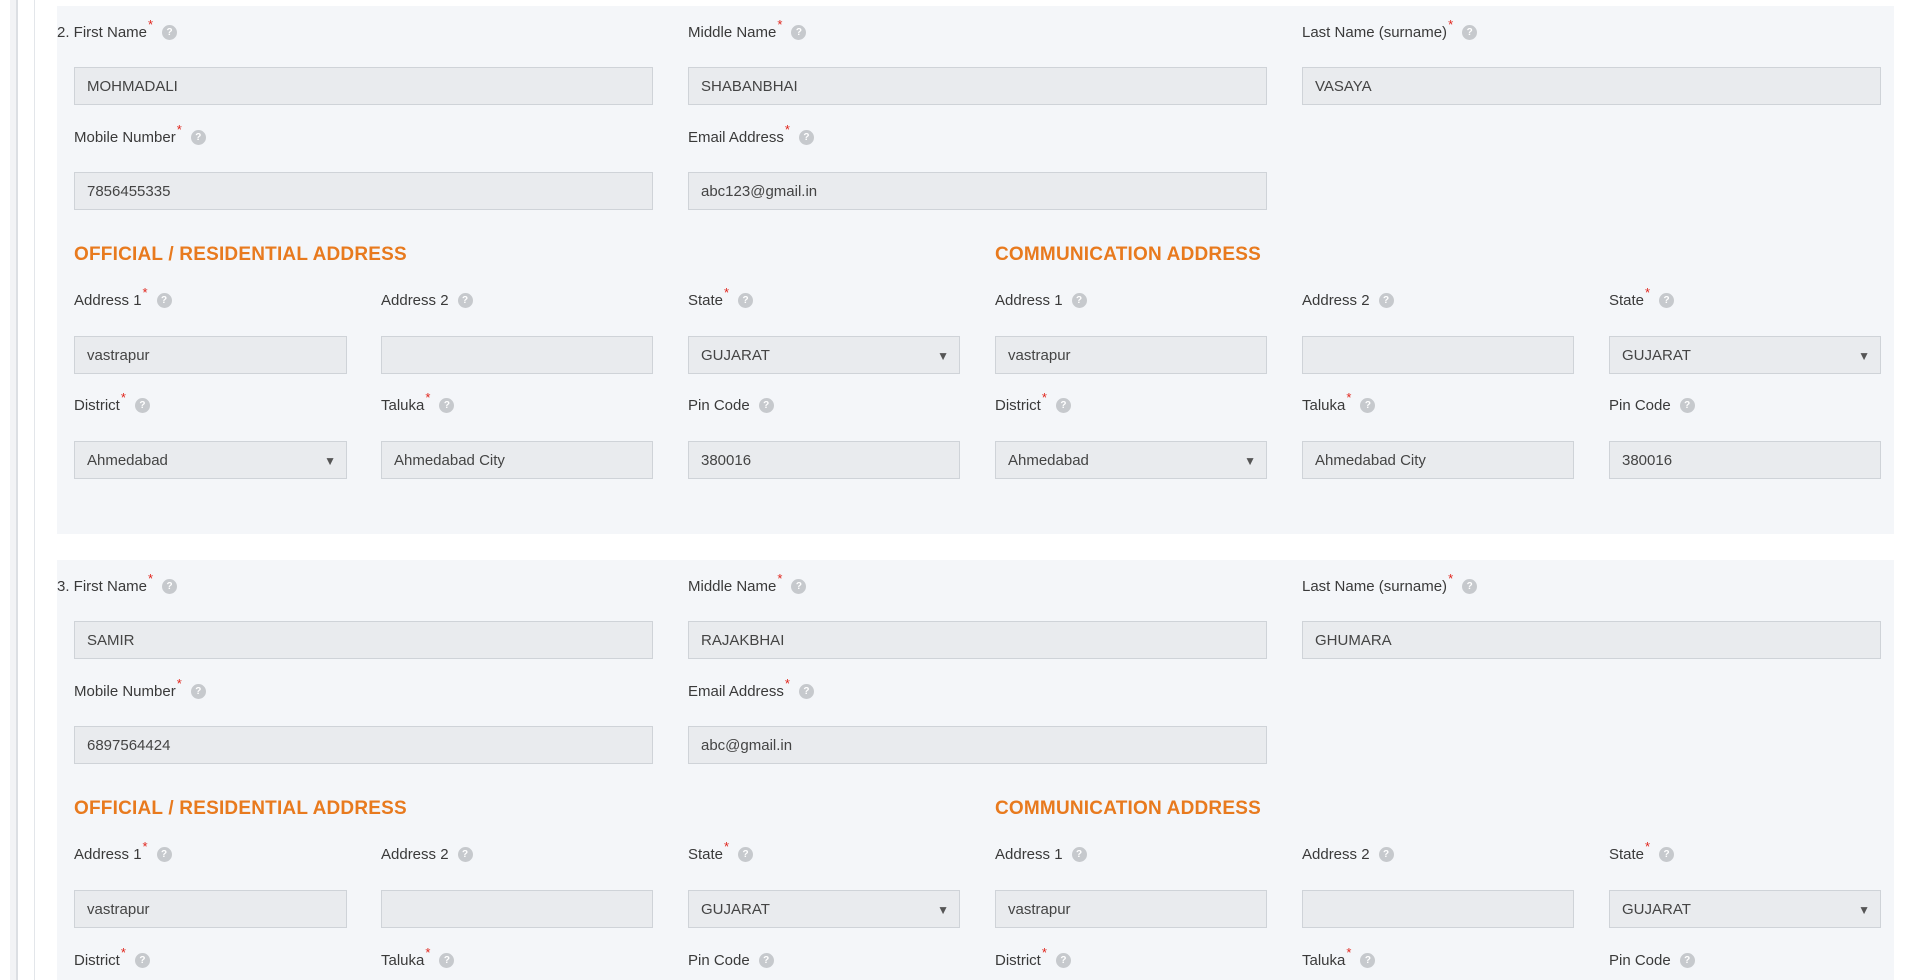 The width and height of the screenshot is (1922, 980). I want to click on left-border, so click(9, 490).